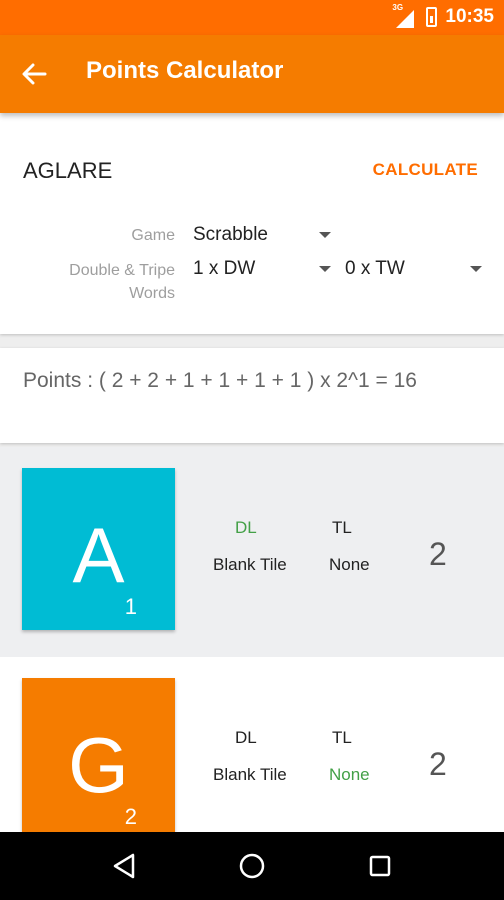  Describe the element at coordinates (262, 269) in the screenshot. I see `double-word-select: 1 x DW` at that location.